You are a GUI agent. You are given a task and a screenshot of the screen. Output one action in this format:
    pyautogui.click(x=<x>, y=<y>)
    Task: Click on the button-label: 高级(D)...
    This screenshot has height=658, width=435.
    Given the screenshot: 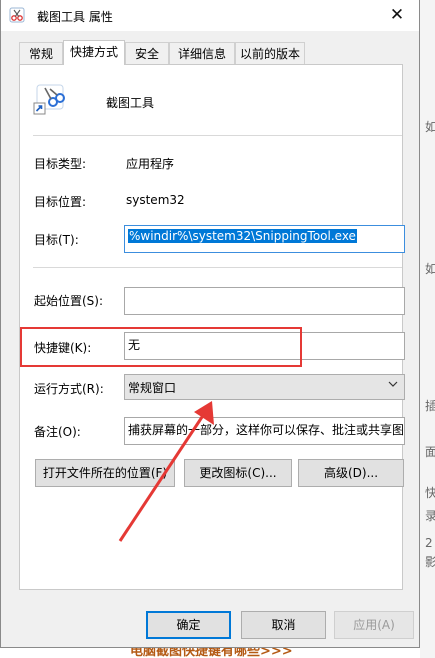 What is the action you would take?
    pyautogui.click(x=351, y=473)
    